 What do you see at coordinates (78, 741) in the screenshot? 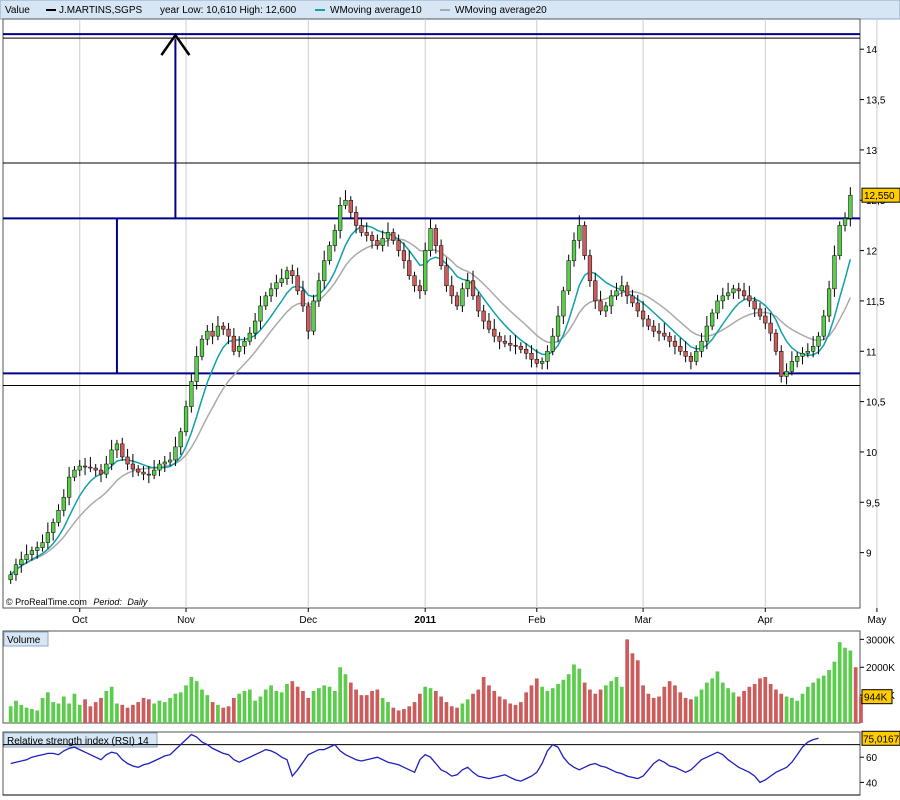
I see `rsi-title: Relative strength index (RSI) 14` at bounding box center [78, 741].